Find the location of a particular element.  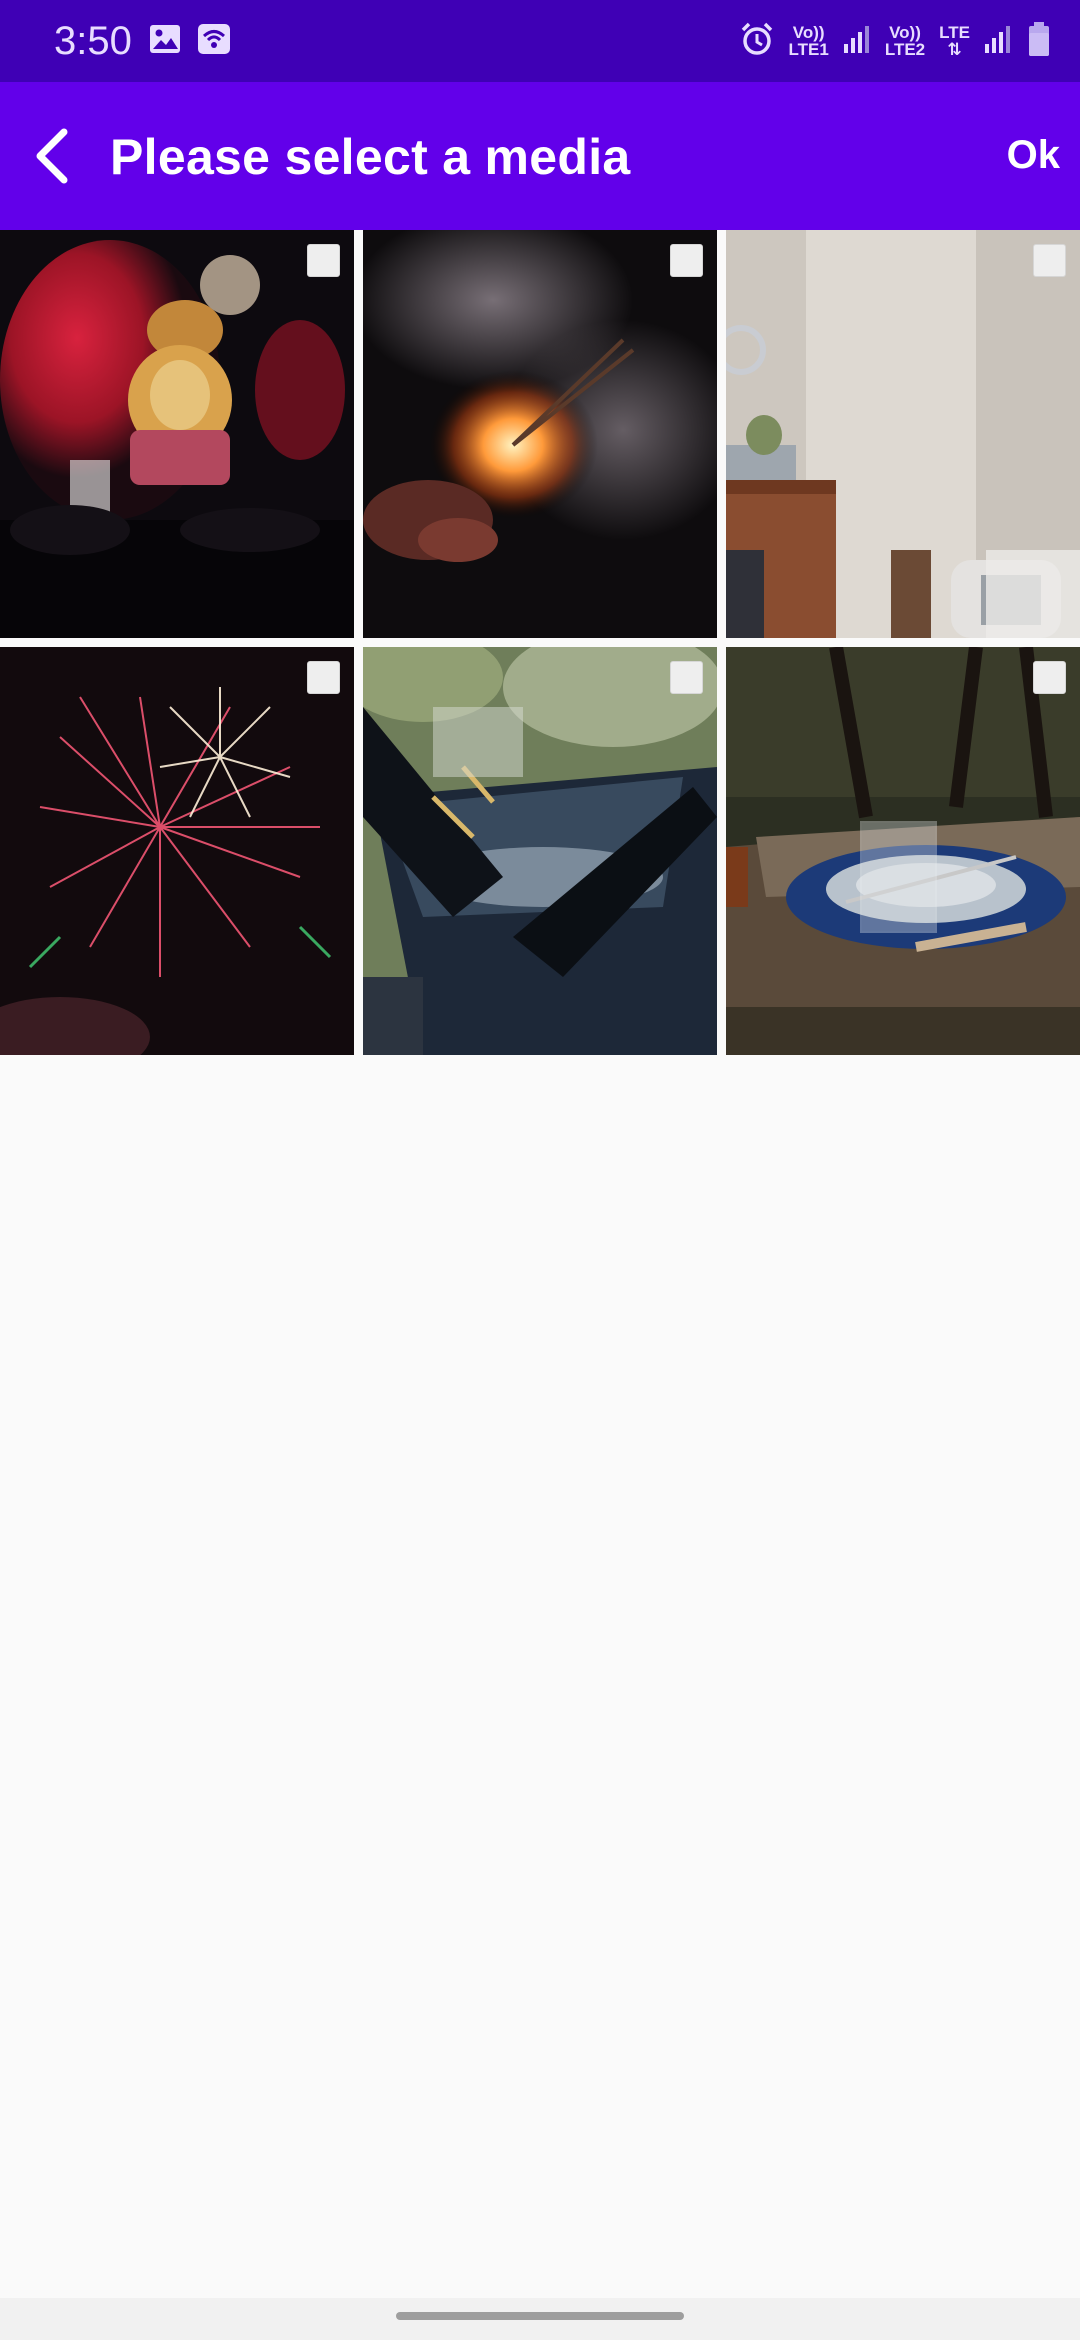

media-item-ganesha is located at coordinates (177, 434).